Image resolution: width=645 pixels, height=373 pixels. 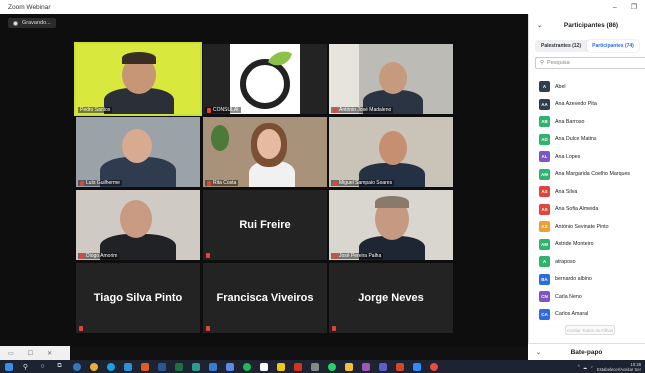 I want to click on search-icon: ⚲, so click(x=25, y=366).